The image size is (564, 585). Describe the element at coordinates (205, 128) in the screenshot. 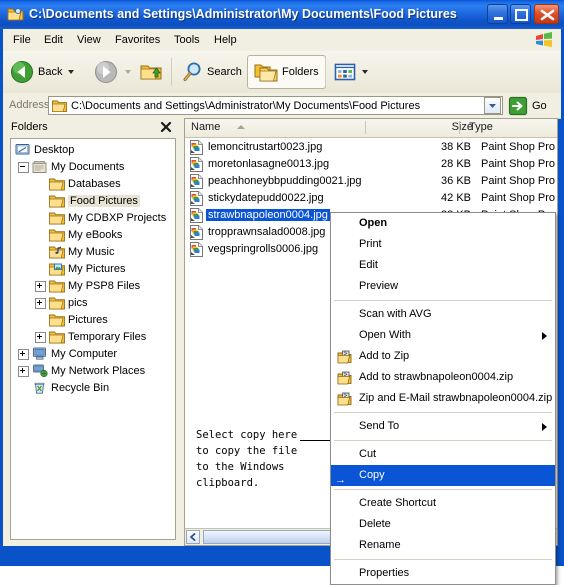

I see `column-header-name: Name` at that location.